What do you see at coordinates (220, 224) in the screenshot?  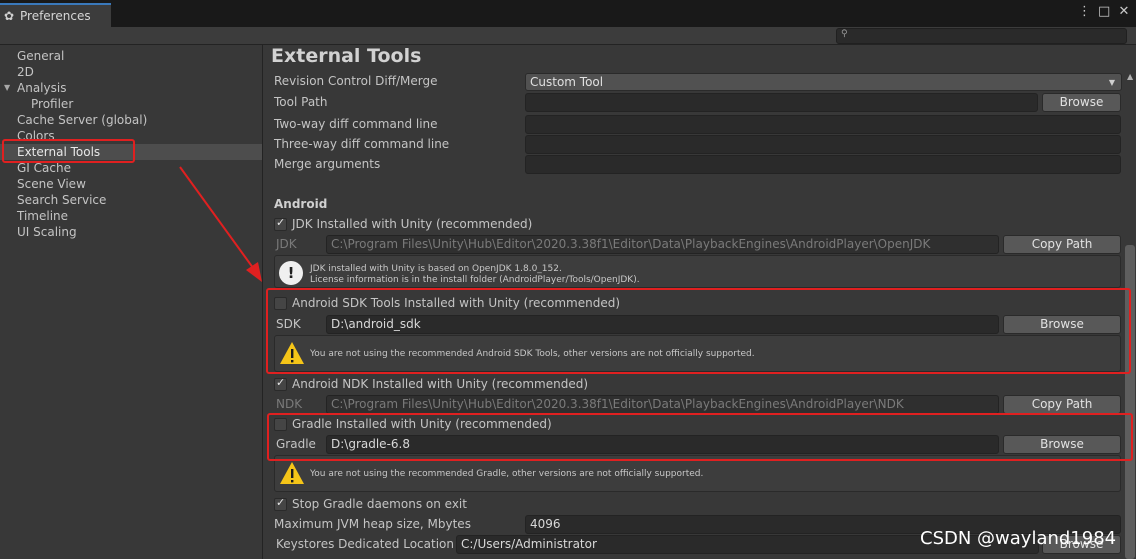 I see `annotation-arrow-icon` at bounding box center [220, 224].